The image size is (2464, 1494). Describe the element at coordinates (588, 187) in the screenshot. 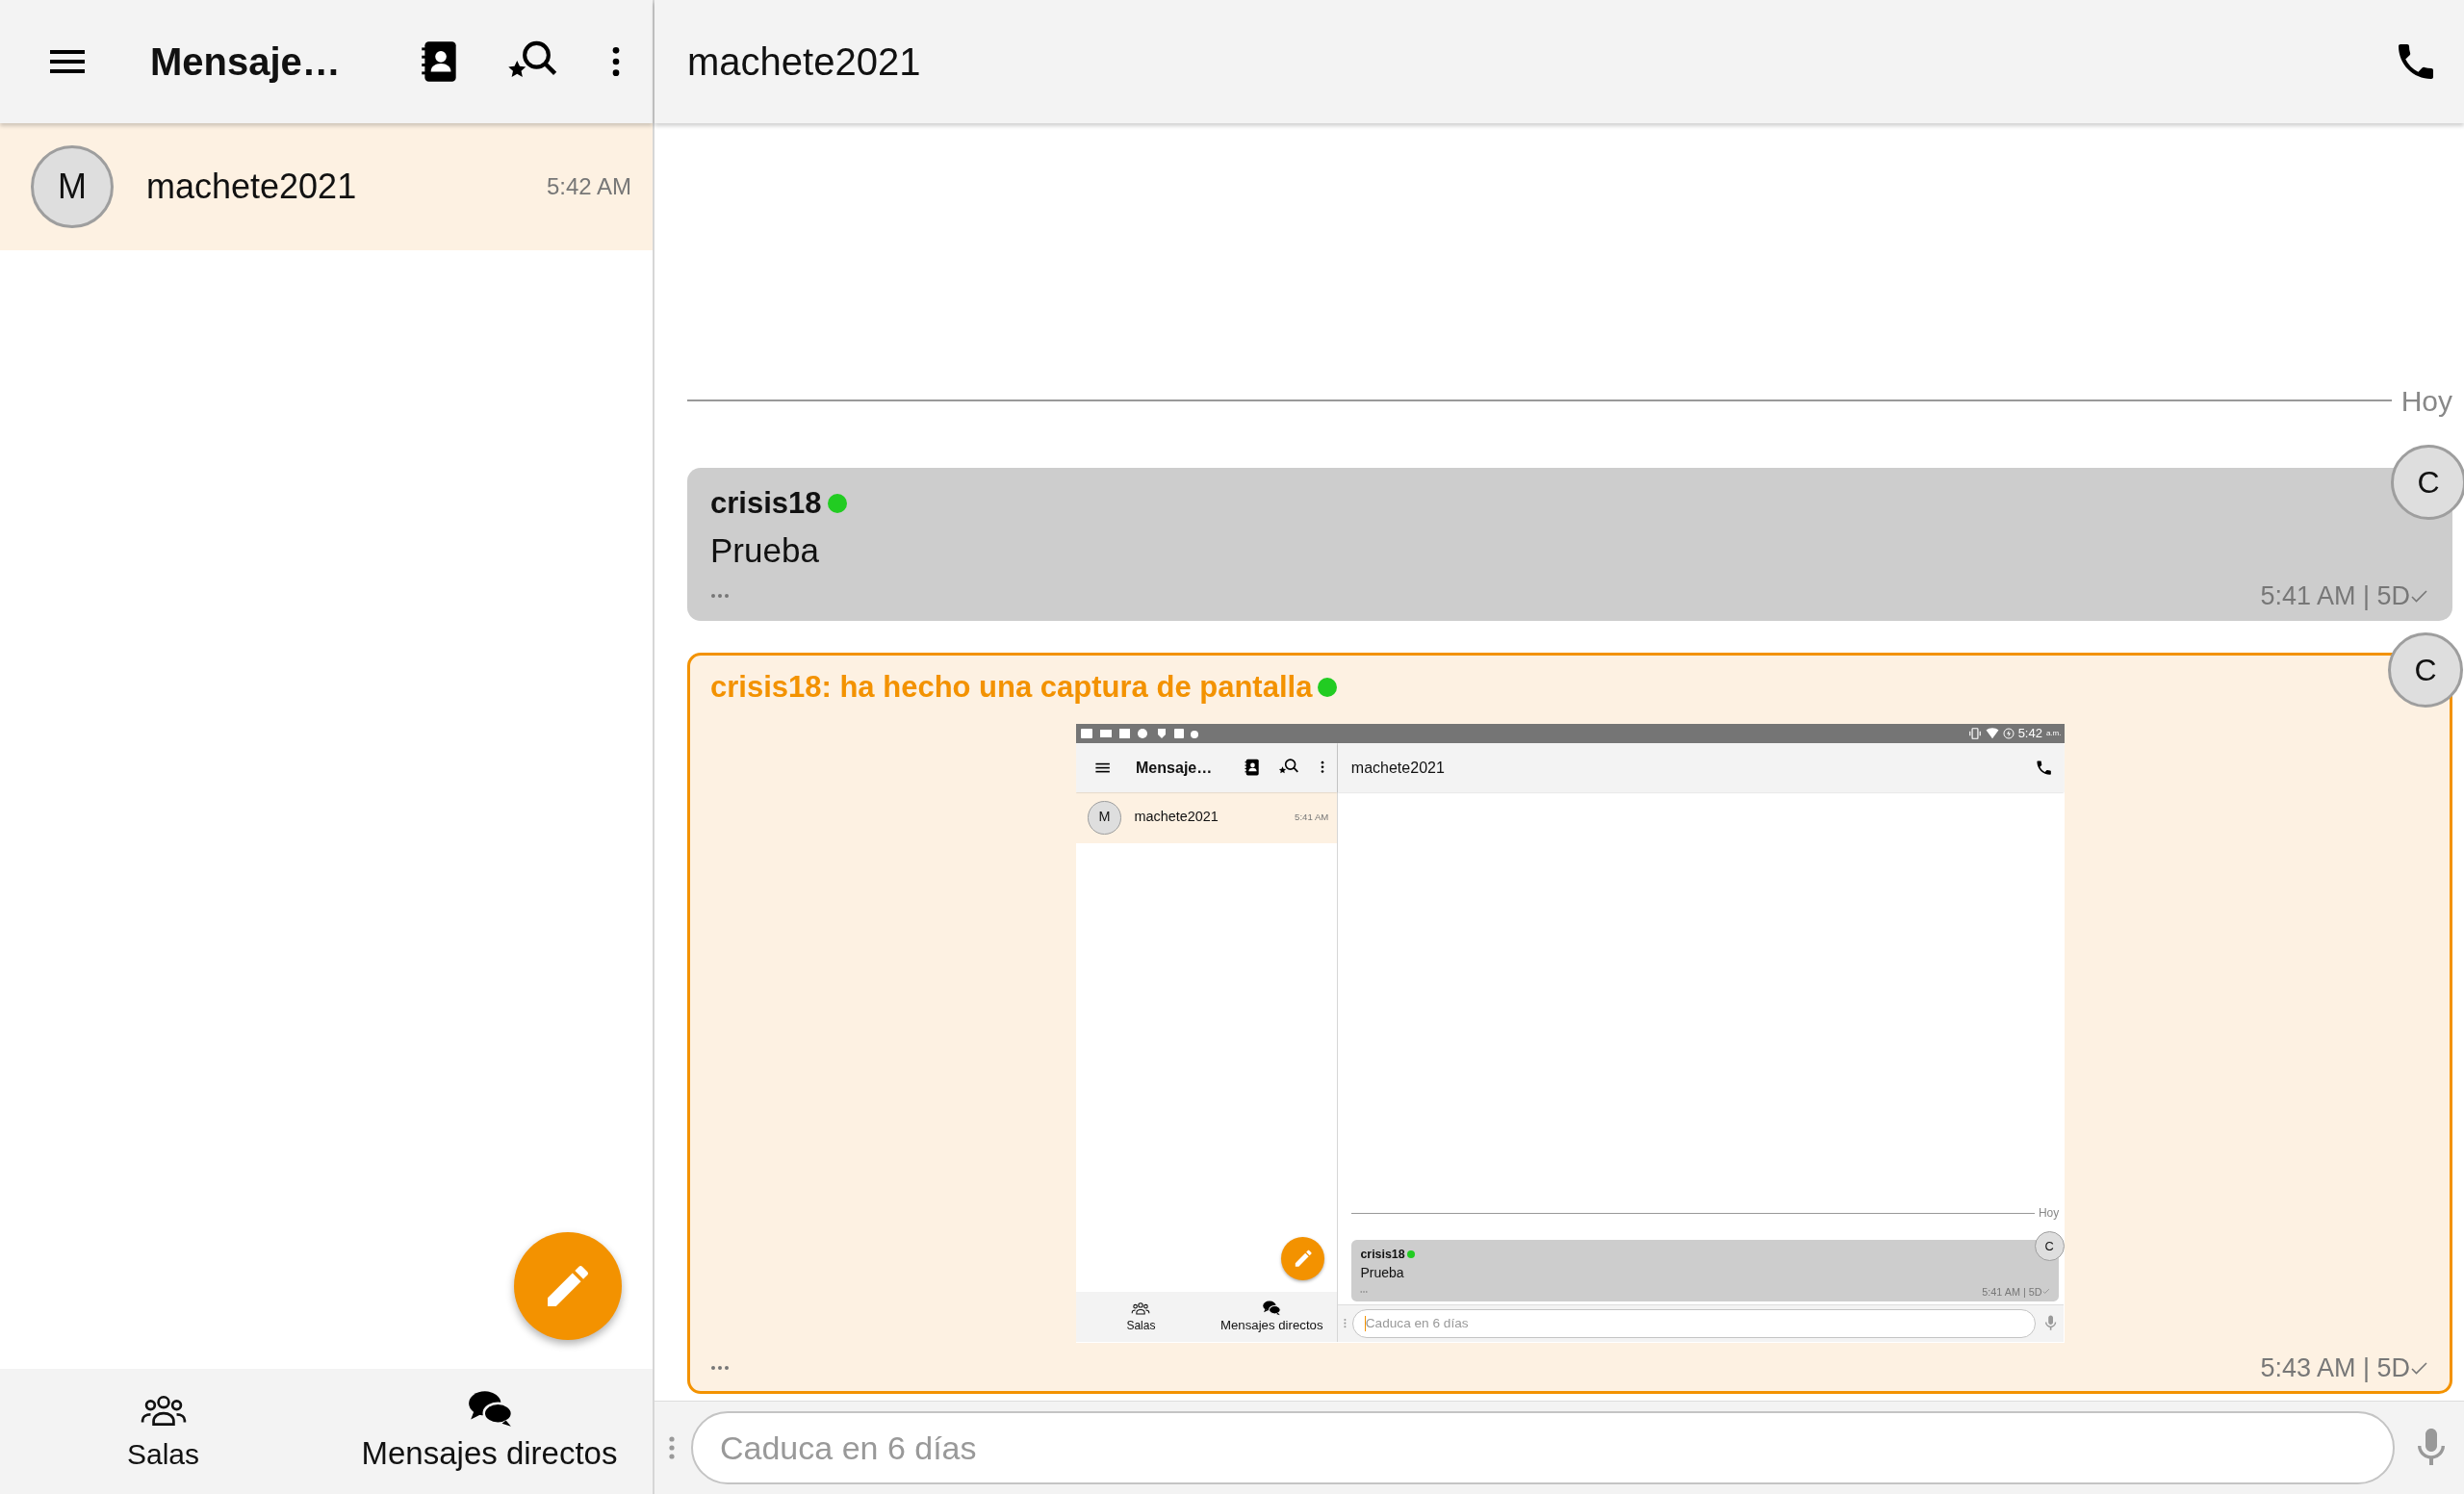

I see `conversation-time: 5:42 AM` at that location.